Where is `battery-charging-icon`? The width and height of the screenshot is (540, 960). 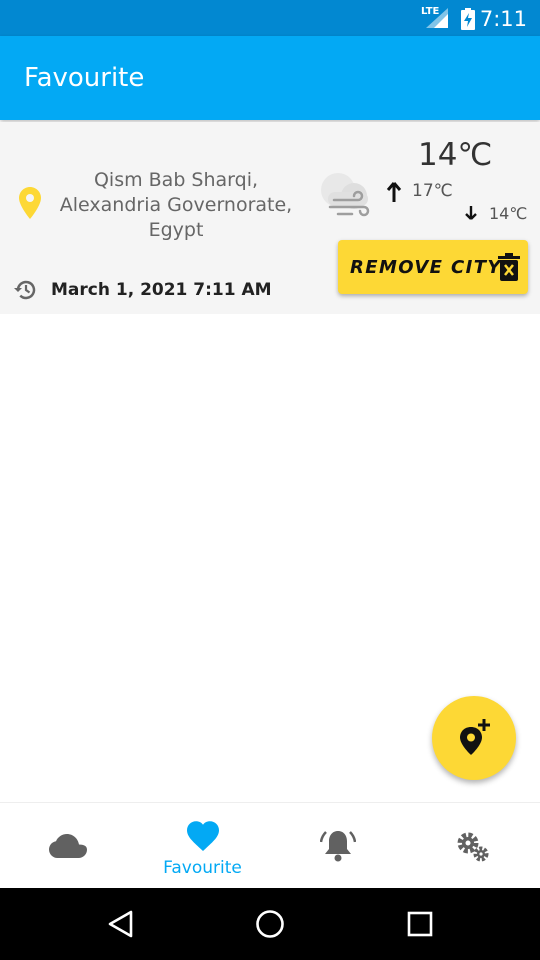
battery-charging-icon is located at coordinates (468, 19).